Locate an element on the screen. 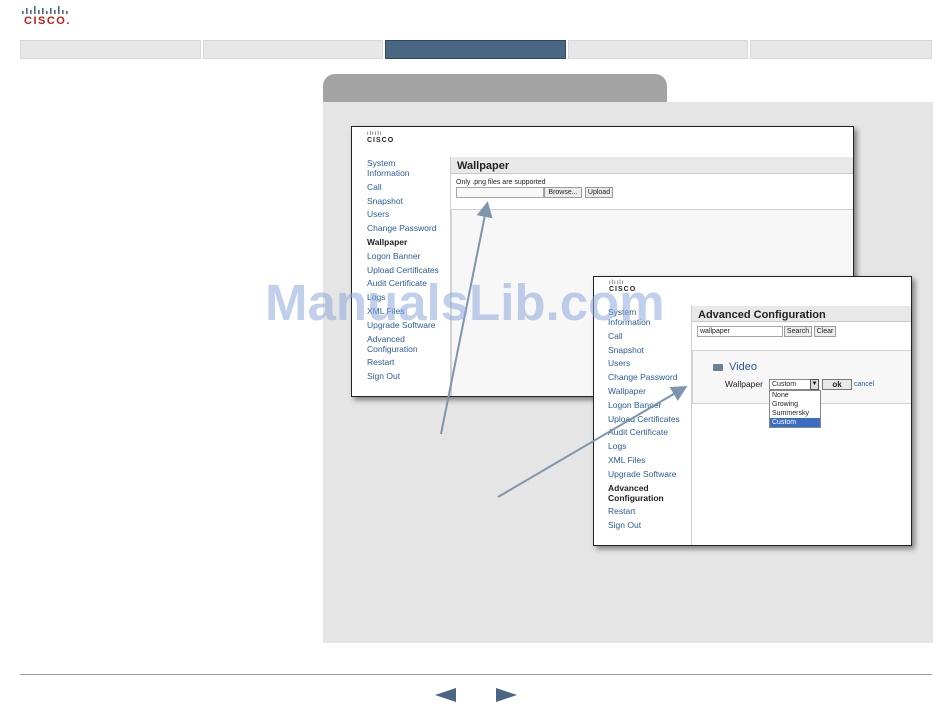 This screenshot has width=950, height=711. top-navigation is located at coordinates (476, 50).